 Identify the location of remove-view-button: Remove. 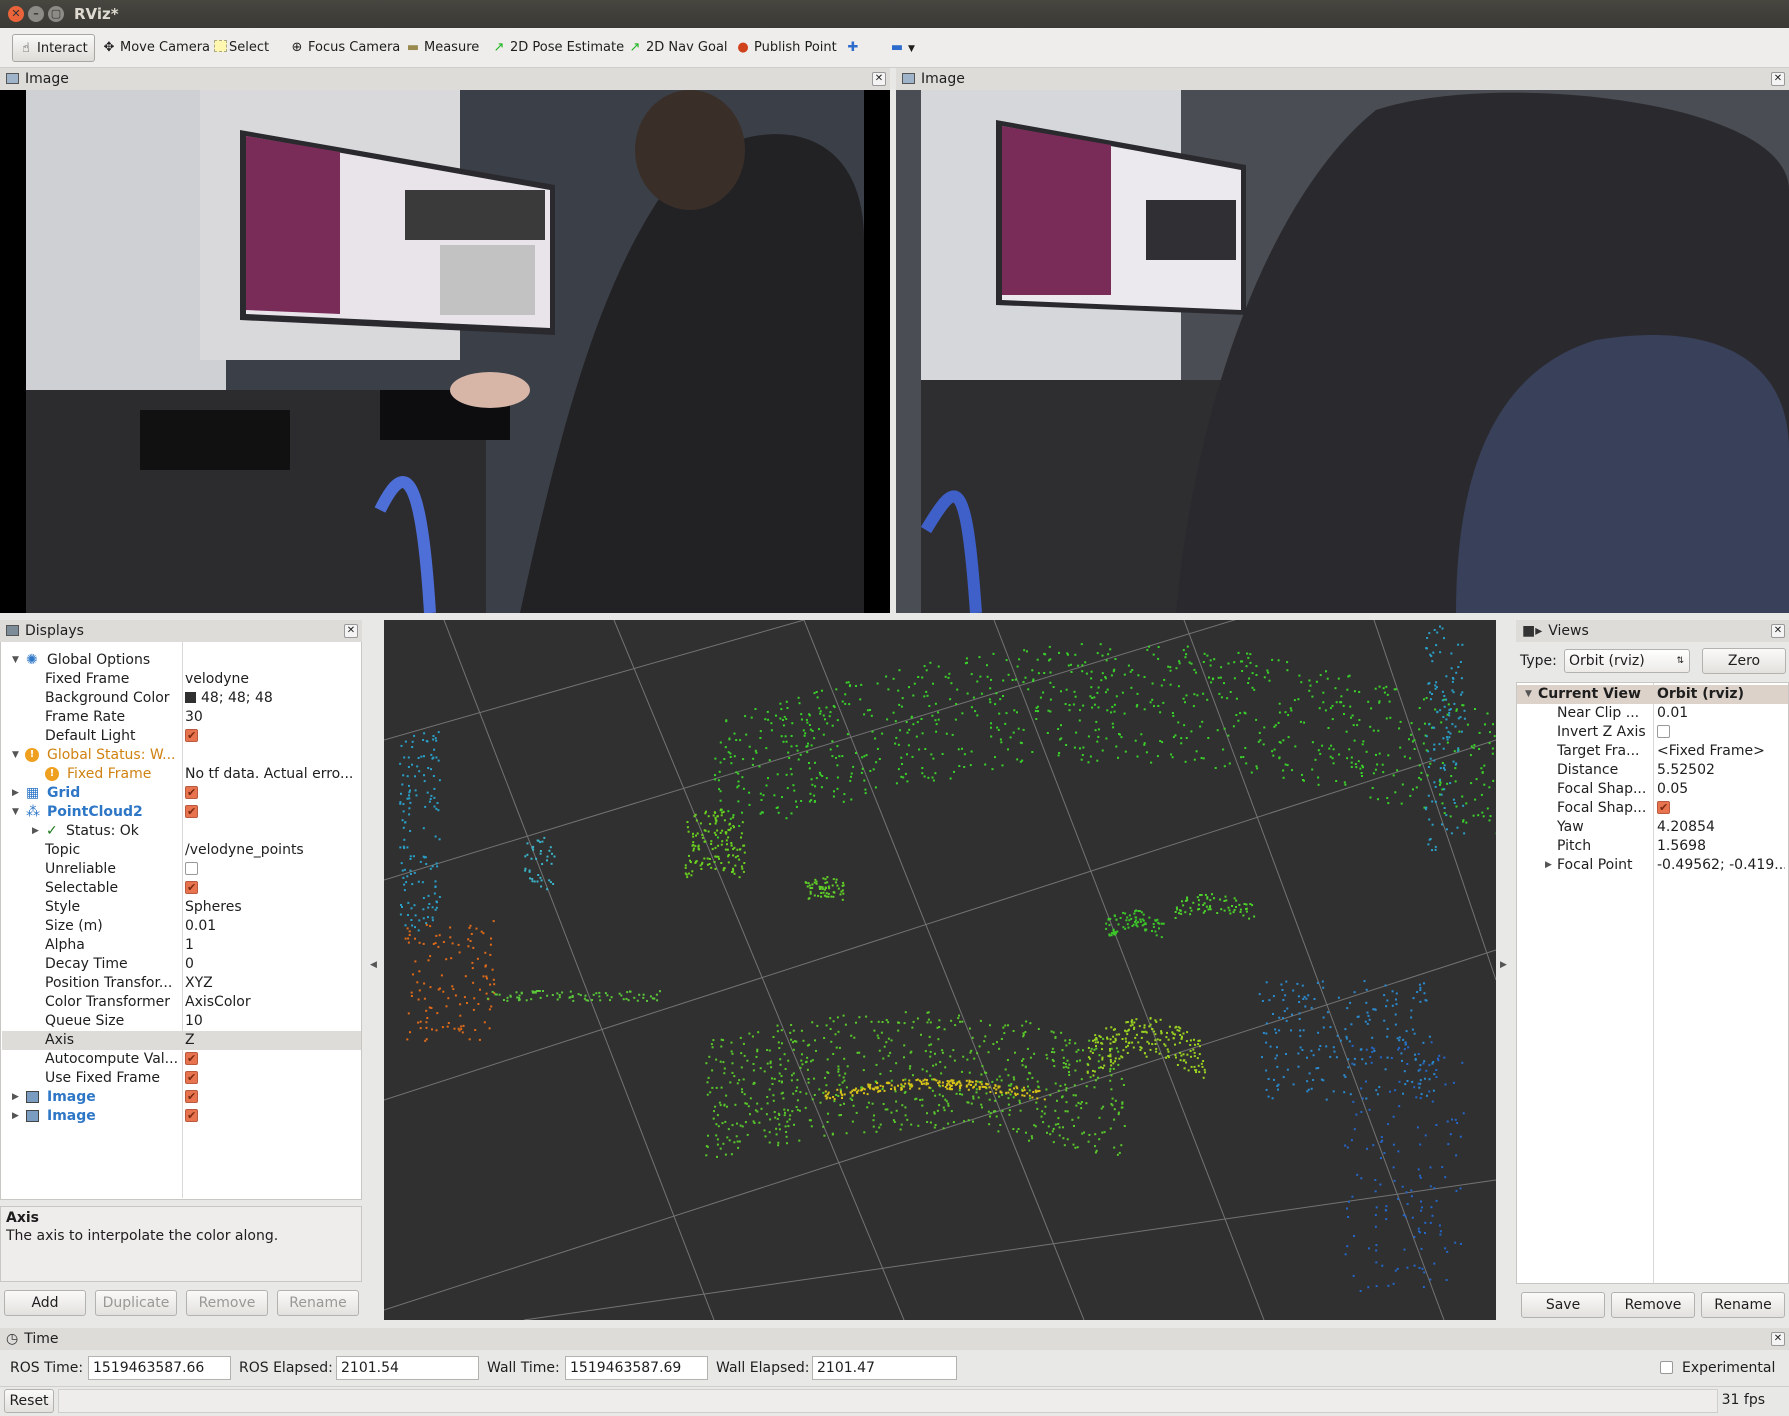
(1653, 1305).